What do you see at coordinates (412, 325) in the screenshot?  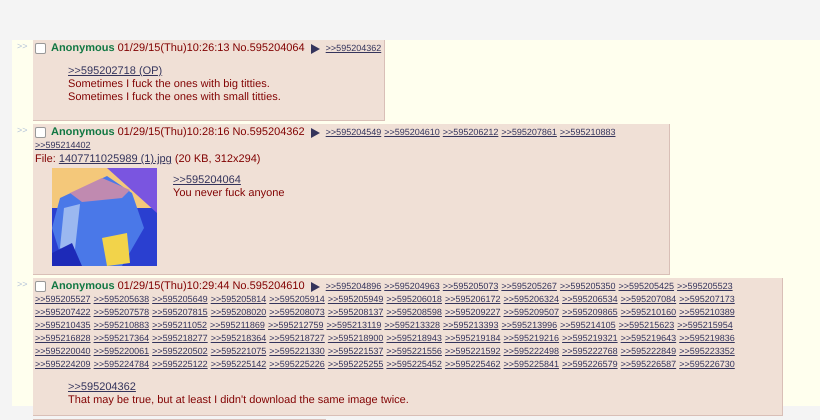 I see `backlink: >>595213328` at bounding box center [412, 325].